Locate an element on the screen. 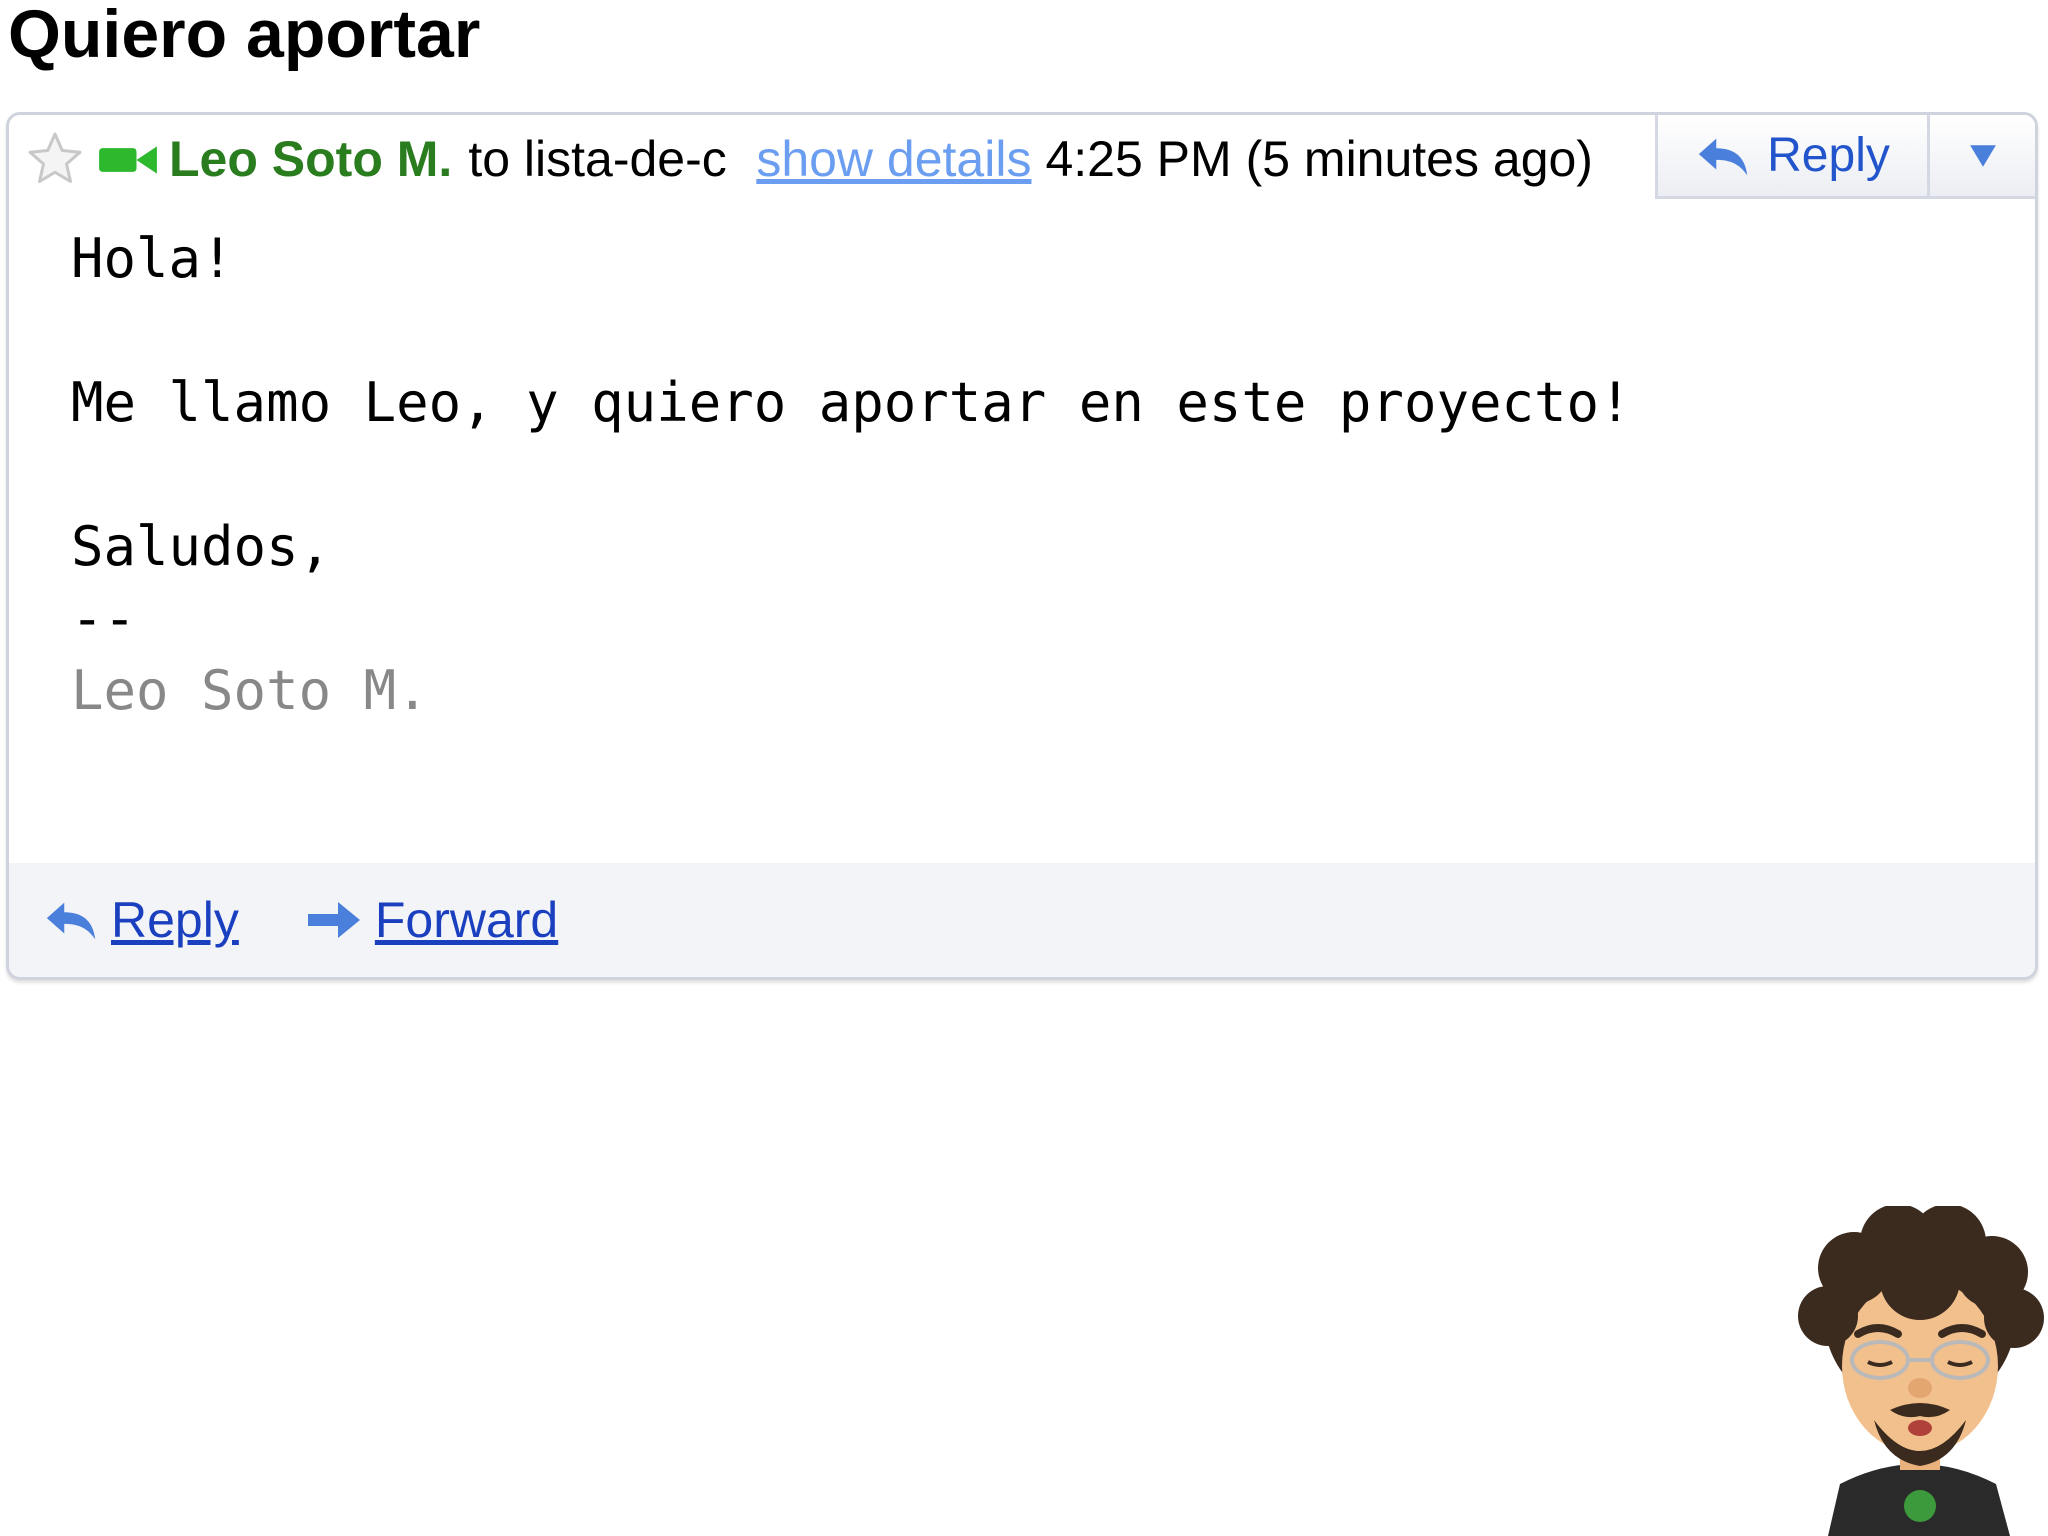  dropdown-triangle-icon is located at coordinates (1982, 155).